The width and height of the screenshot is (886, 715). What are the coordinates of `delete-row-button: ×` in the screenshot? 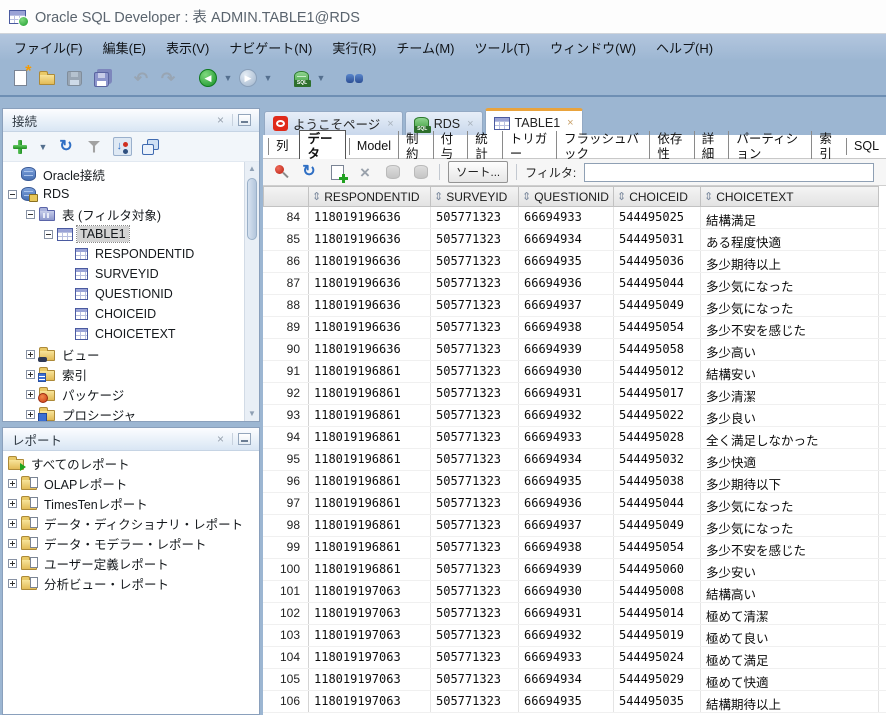 It's located at (365, 172).